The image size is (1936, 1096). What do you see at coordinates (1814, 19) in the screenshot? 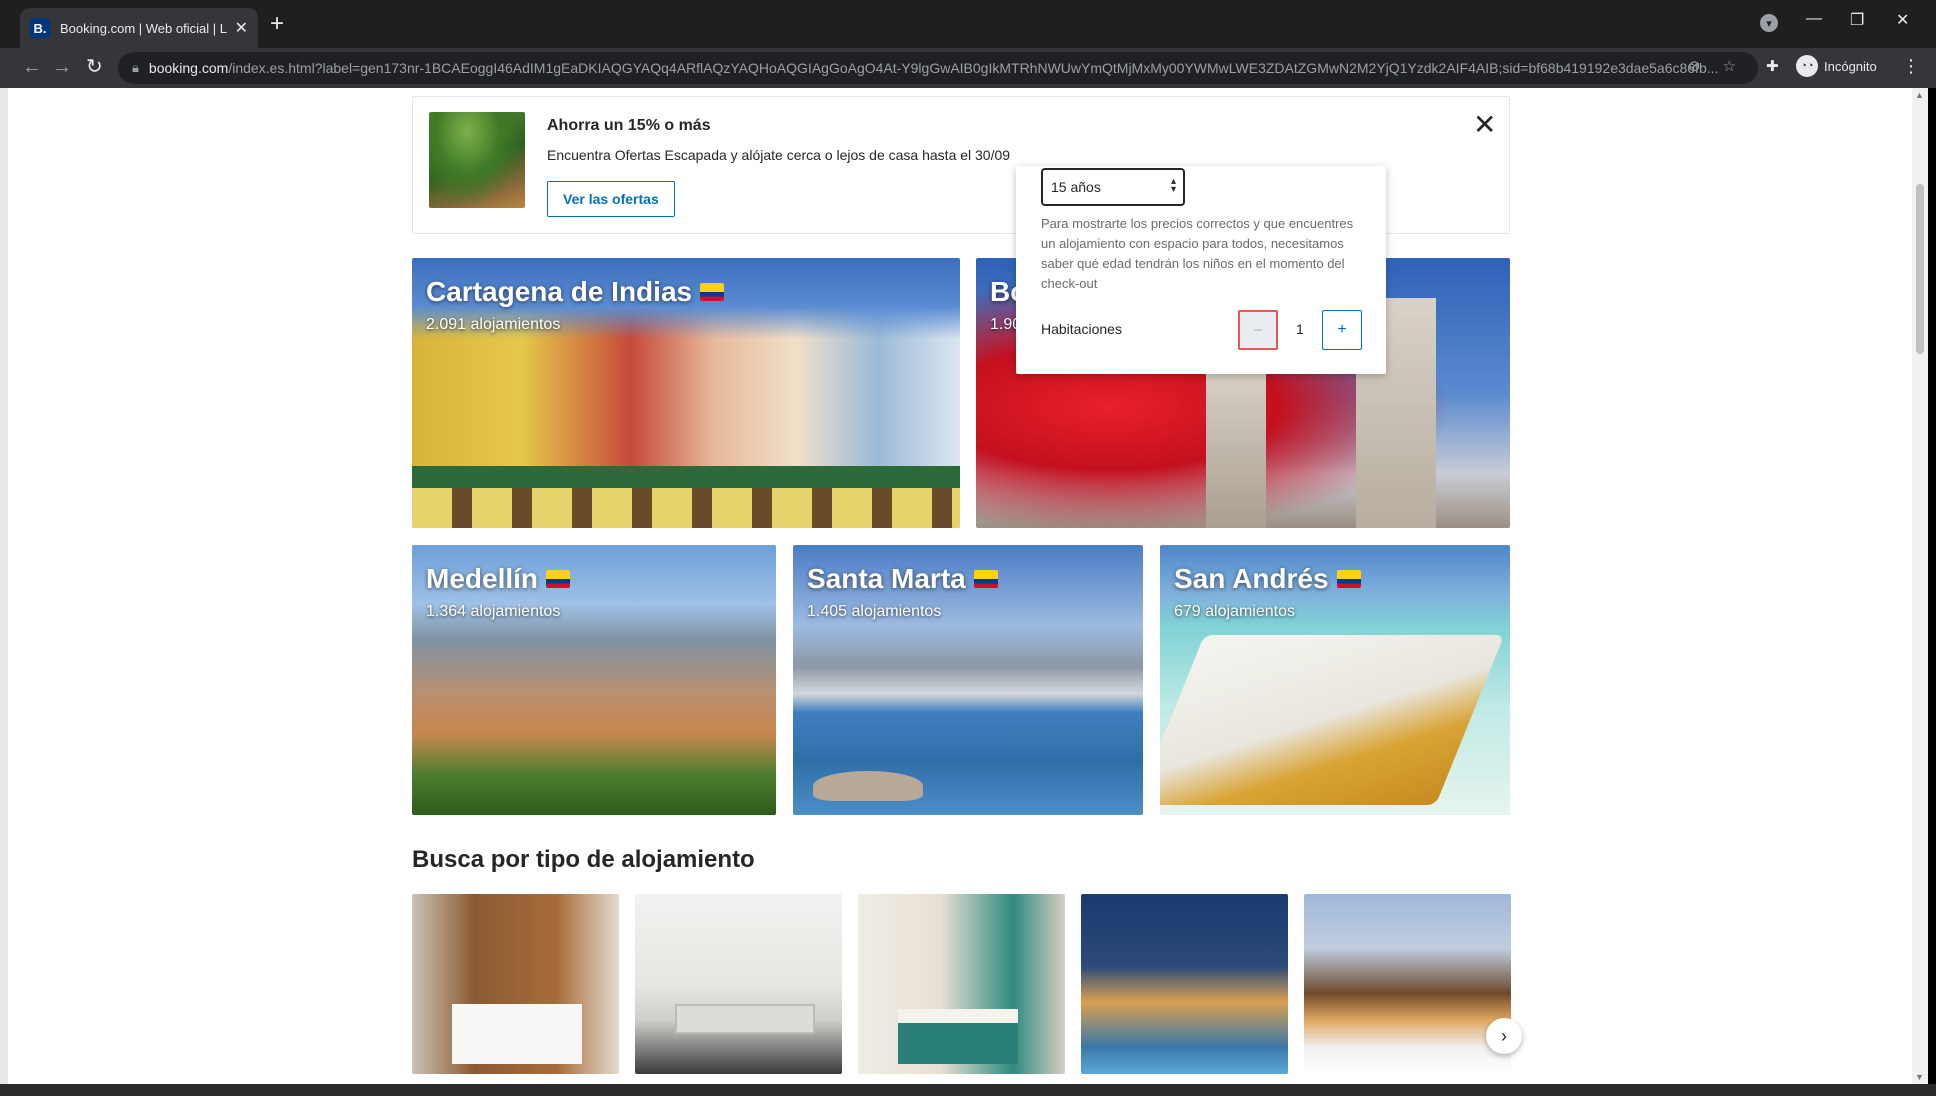
I see `minimize-icon: —` at bounding box center [1814, 19].